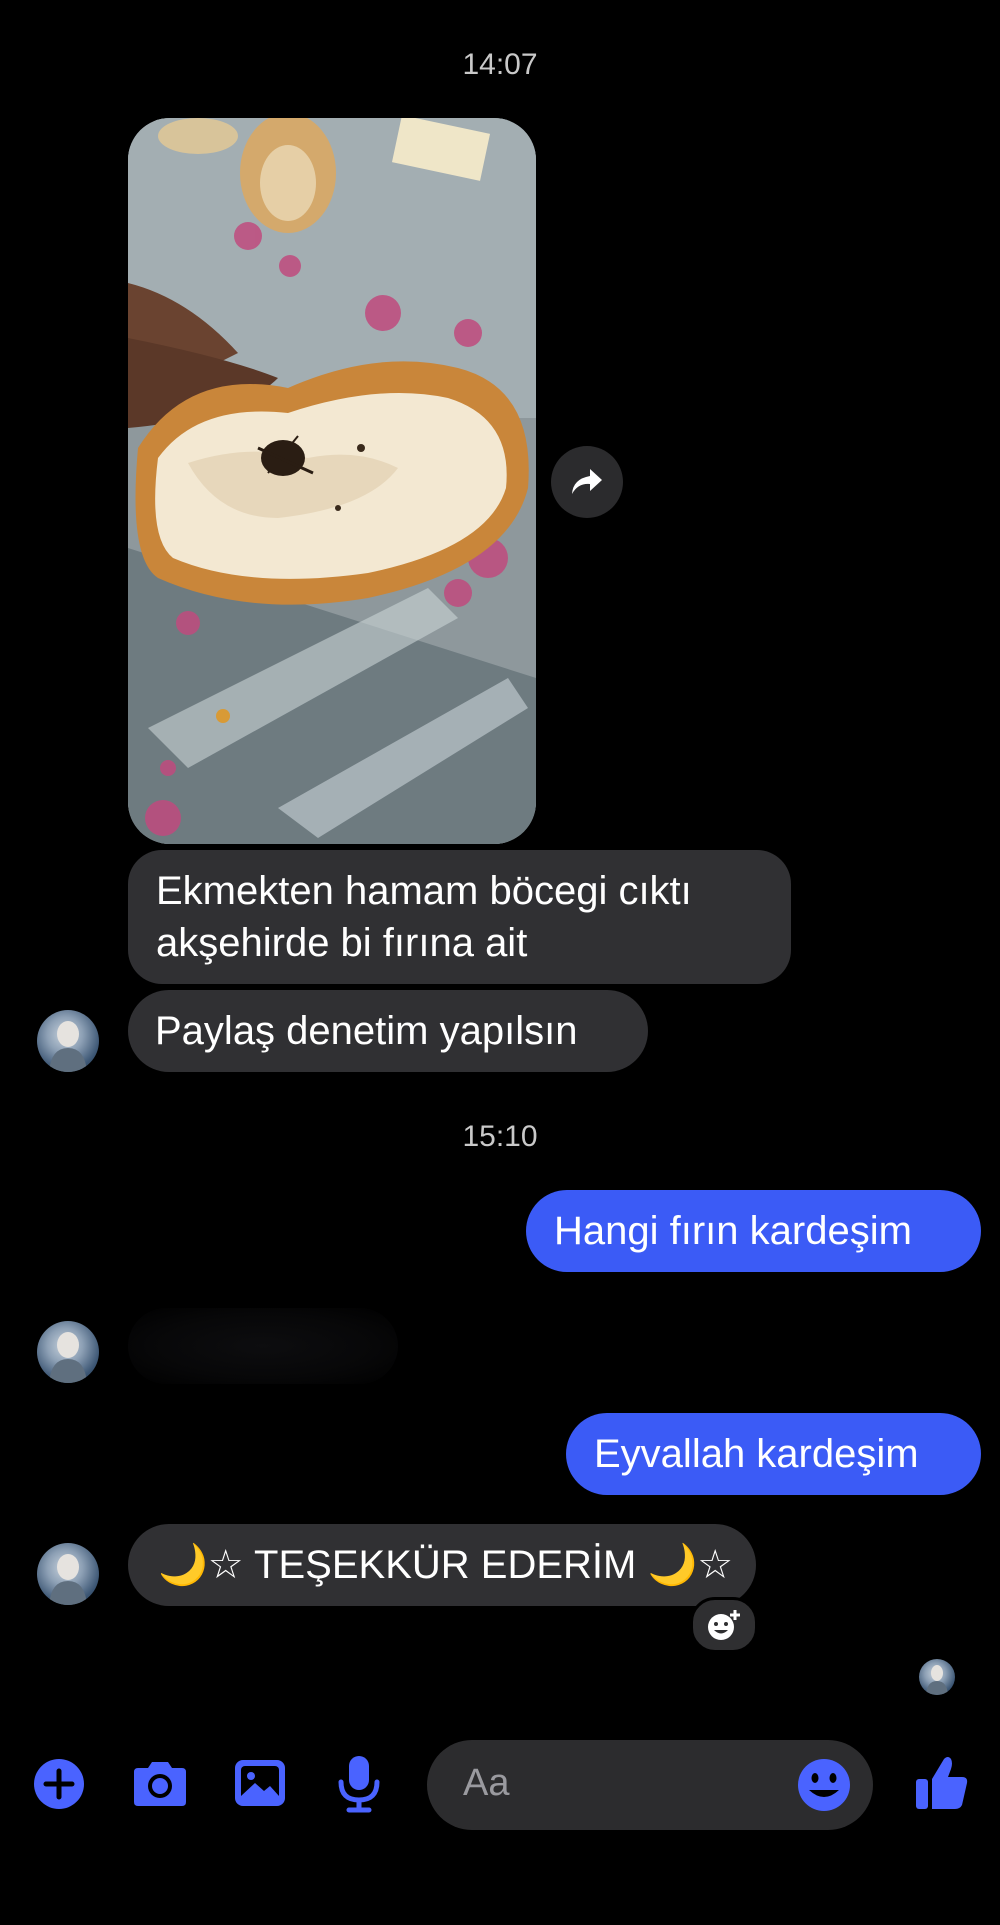 The height and width of the screenshot is (1925, 1000). Describe the element at coordinates (446, 1565) in the screenshot. I see `message-text: 🌙☆ TEŞEKKÜR EDERİM 🌙☆` at that location.